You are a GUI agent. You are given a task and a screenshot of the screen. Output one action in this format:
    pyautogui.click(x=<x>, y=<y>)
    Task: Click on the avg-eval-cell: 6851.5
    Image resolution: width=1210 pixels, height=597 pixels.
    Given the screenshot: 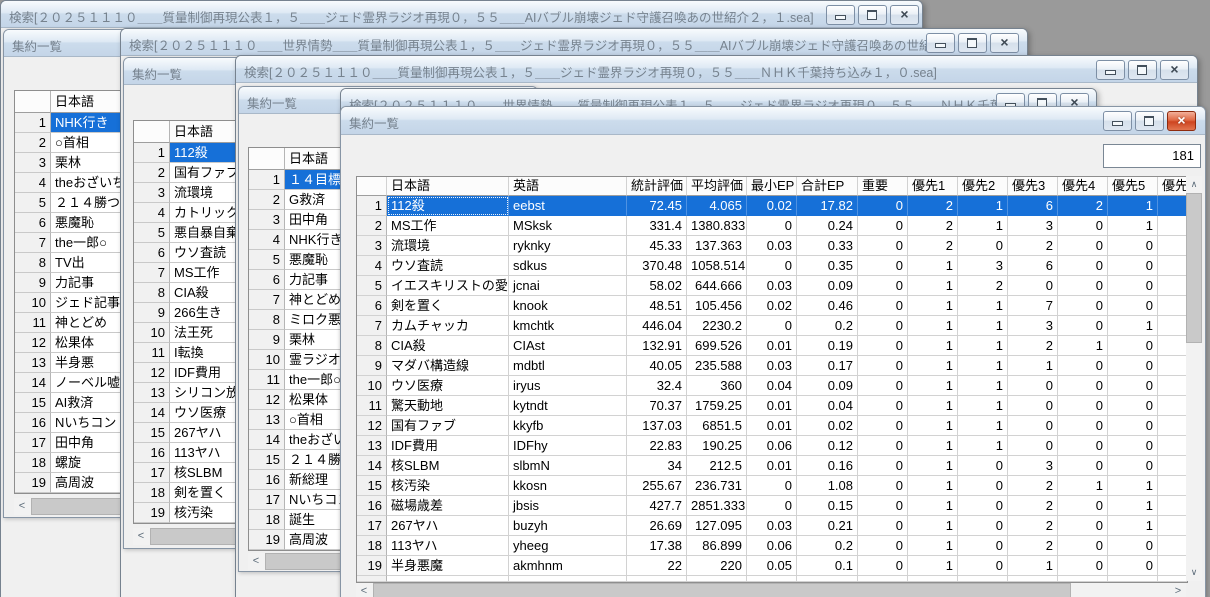 What is the action you would take?
    pyautogui.click(x=717, y=426)
    